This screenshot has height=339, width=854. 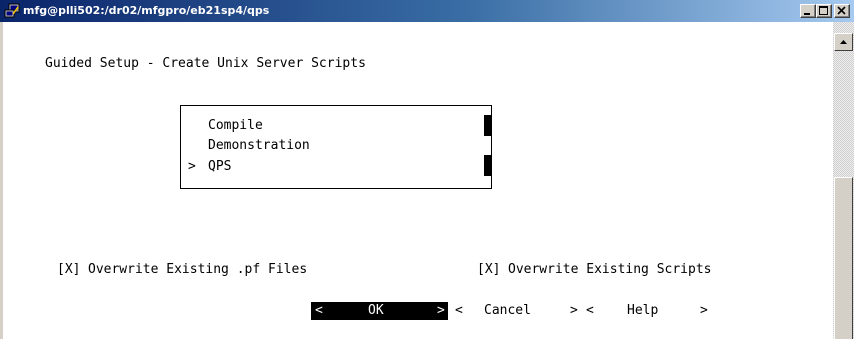 I want to click on overwrite-scripts-checkbox: [X], so click(x=488, y=270).